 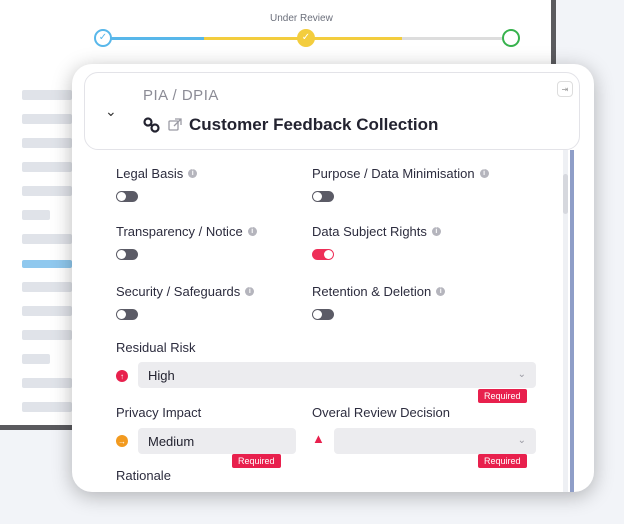 I want to click on toggle-field-data-subject-rights: Data Subject Rights i, so click(x=376, y=242).